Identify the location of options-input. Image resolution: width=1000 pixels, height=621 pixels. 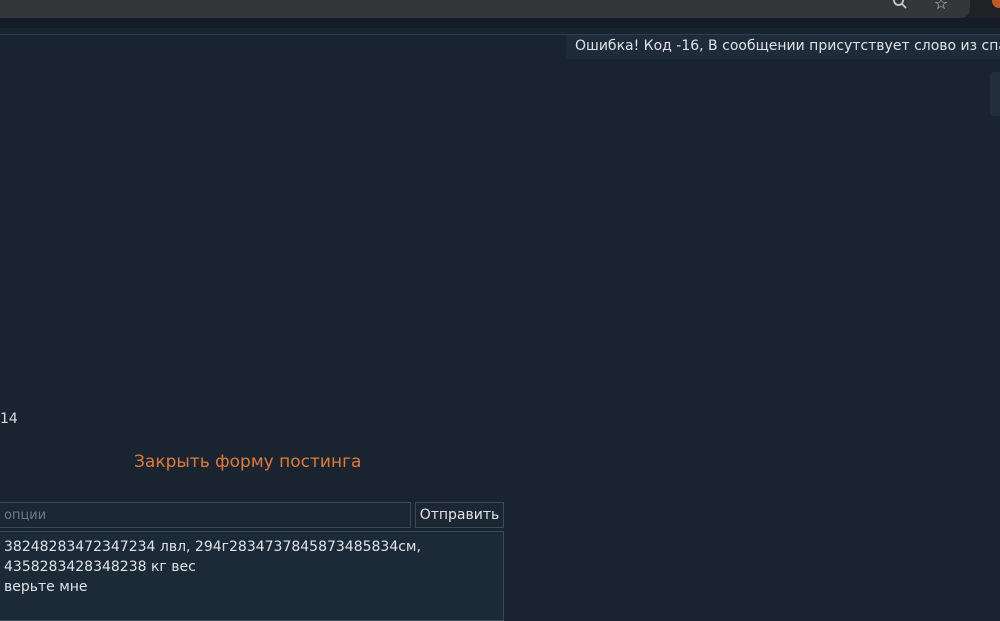
(205, 515).